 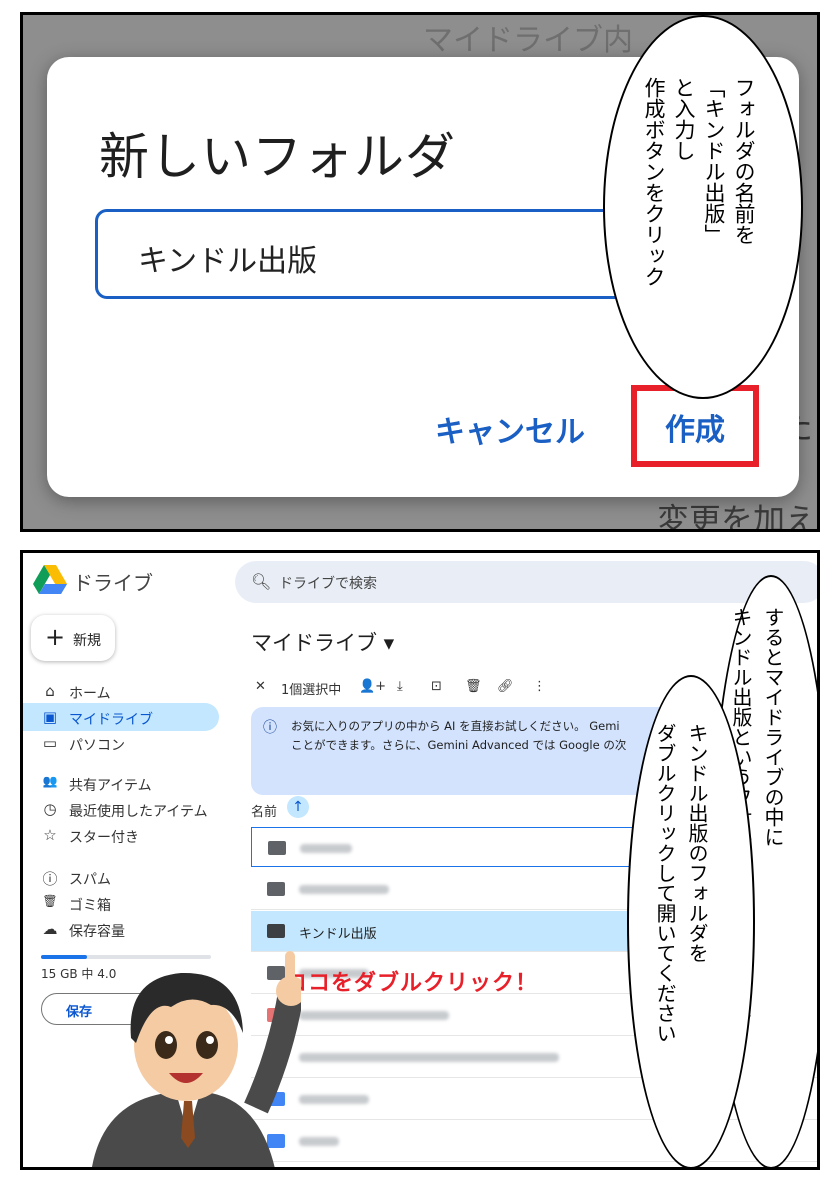 What do you see at coordinates (736, 516) in the screenshot?
I see `background-text-bottom: 変更を加え` at bounding box center [736, 516].